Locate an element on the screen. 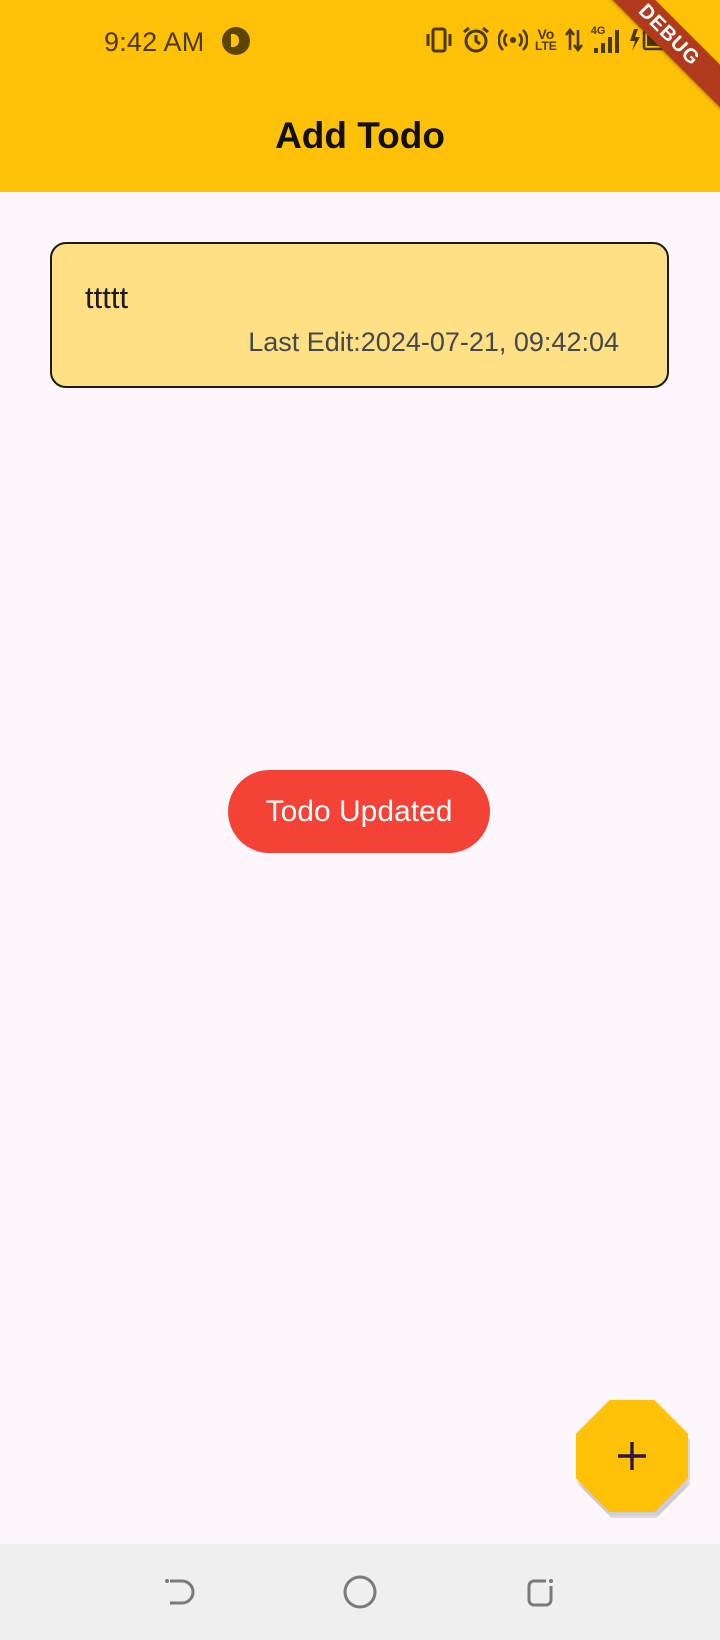  nav-home-button is located at coordinates (360, 1592).